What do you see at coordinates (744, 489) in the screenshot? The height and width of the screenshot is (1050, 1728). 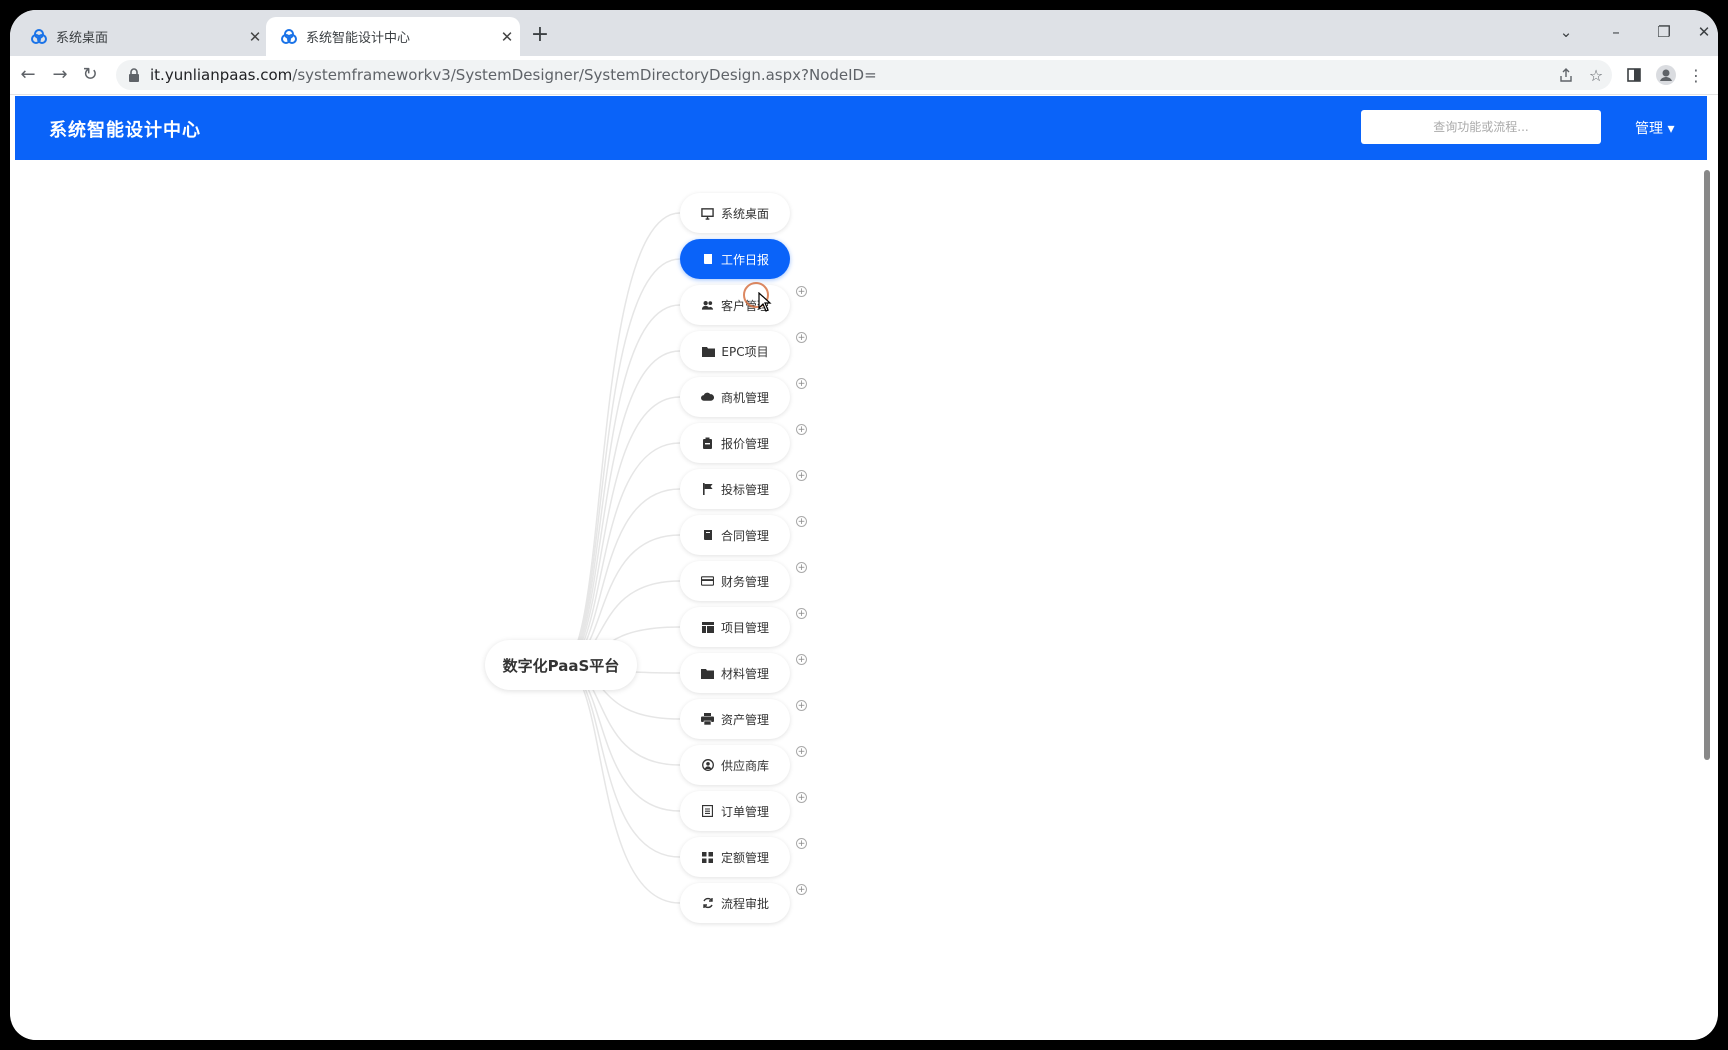 I see `mindmap-node-label: 投标管理` at bounding box center [744, 489].